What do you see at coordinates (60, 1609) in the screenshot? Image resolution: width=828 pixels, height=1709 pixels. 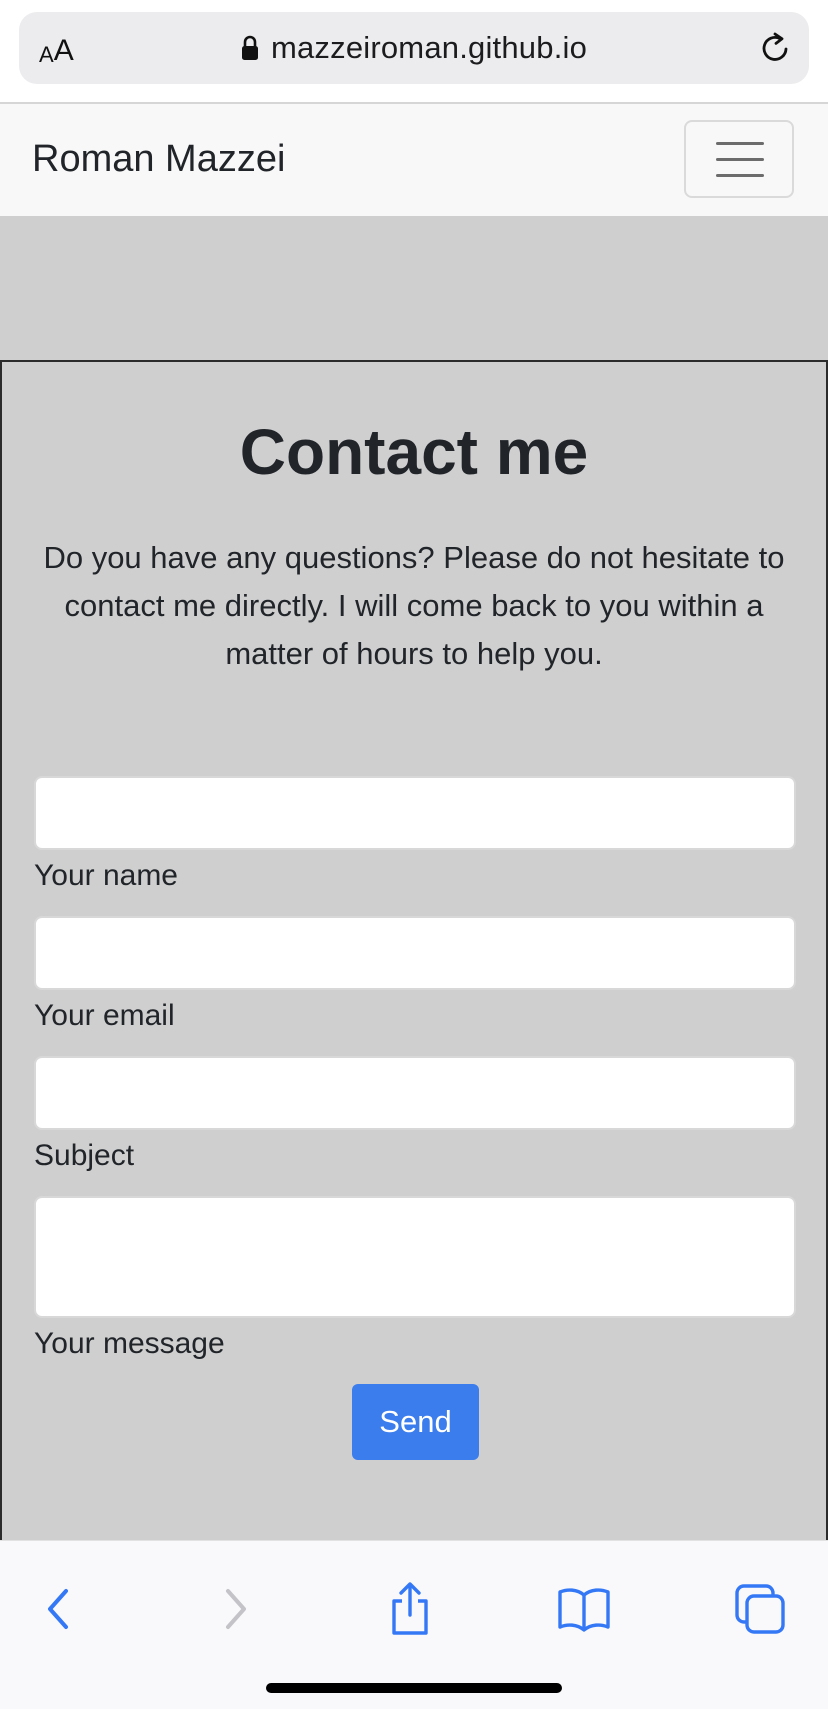 I see `back-icon` at bounding box center [60, 1609].